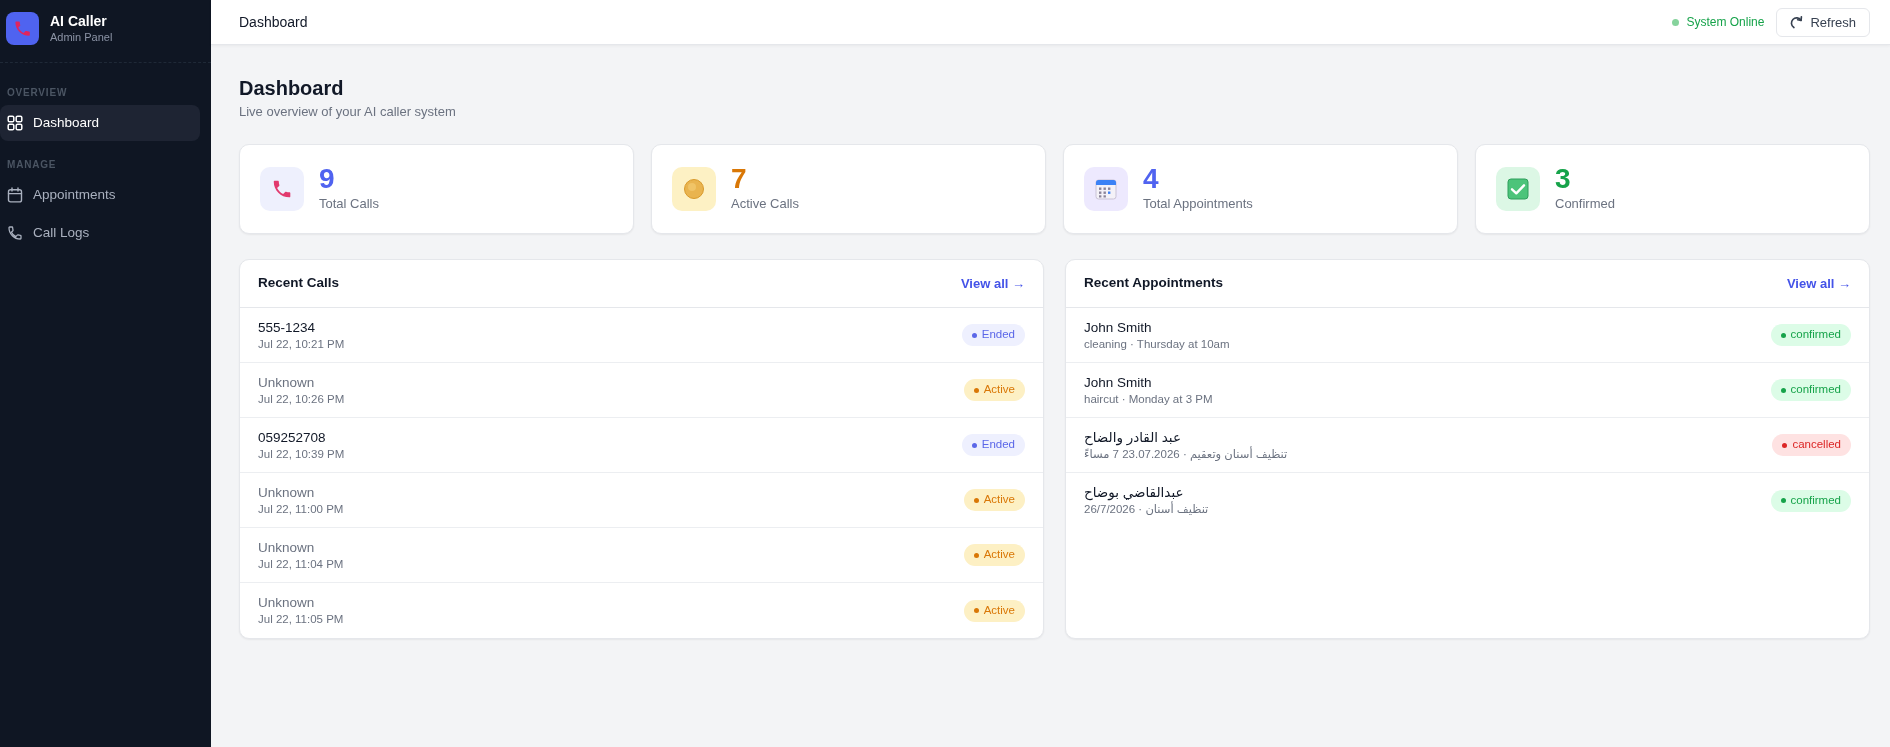 This screenshot has height=747, width=1890. Describe the element at coordinates (292, 88) in the screenshot. I see `page-title: Dashboard` at that location.